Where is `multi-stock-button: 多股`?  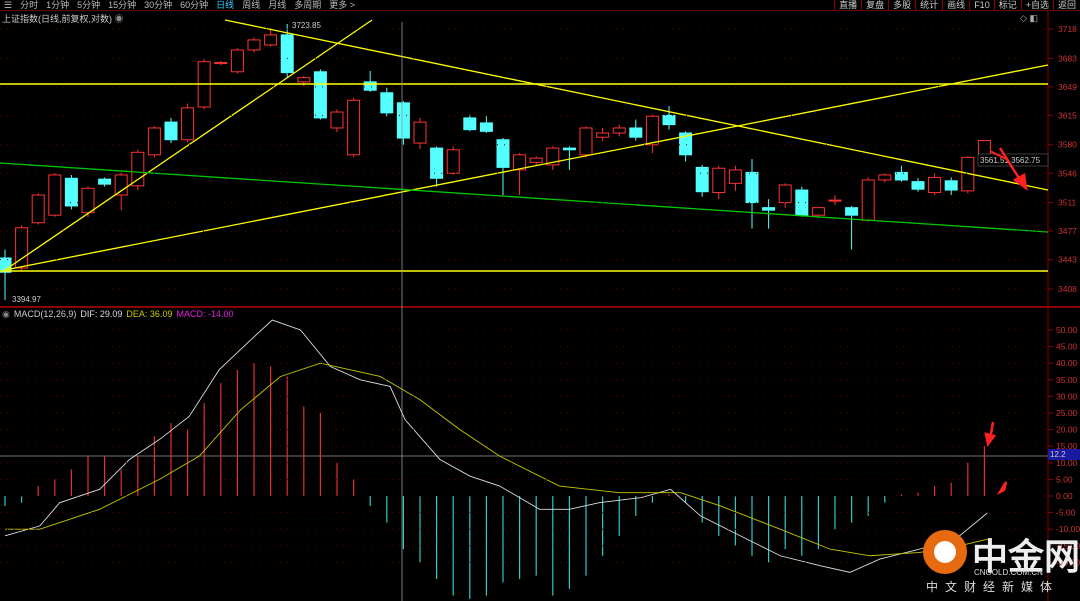 multi-stock-button: 多股 is located at coordinates (901, 5).